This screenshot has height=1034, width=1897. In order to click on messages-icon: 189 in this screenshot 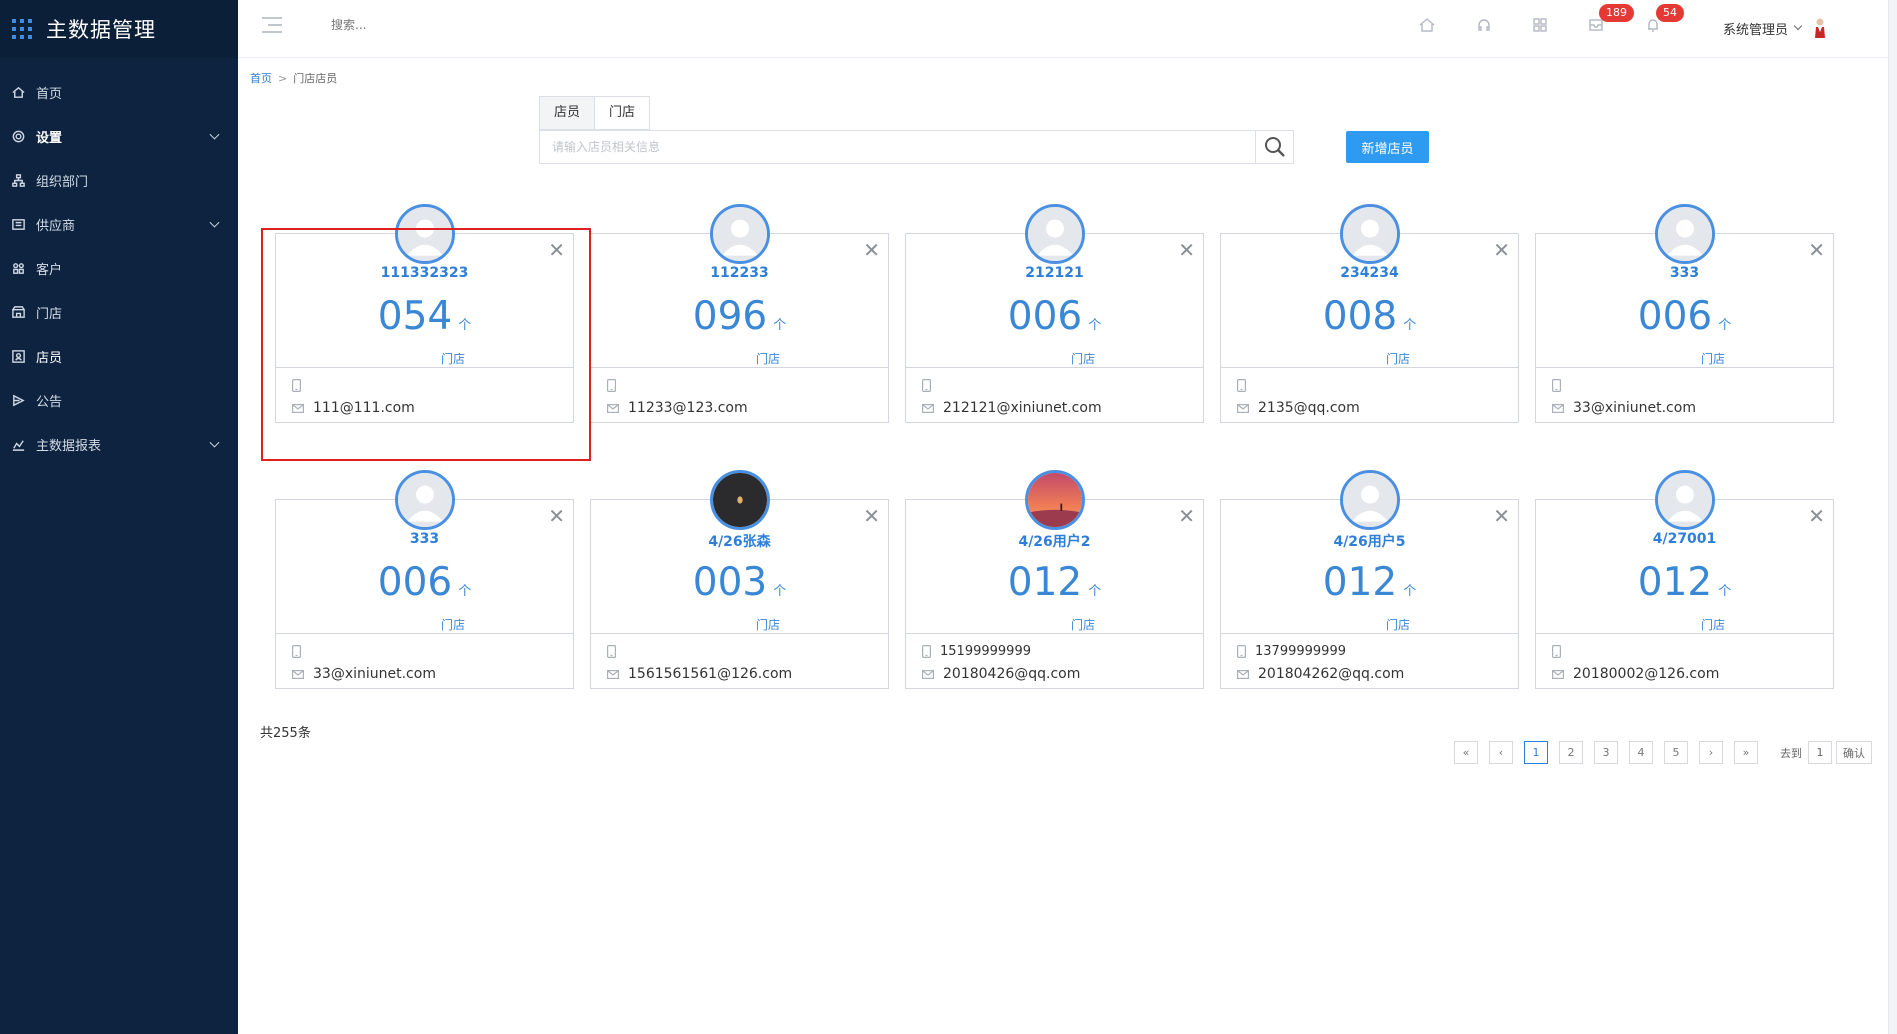, I will do `click(1610, 19)`.